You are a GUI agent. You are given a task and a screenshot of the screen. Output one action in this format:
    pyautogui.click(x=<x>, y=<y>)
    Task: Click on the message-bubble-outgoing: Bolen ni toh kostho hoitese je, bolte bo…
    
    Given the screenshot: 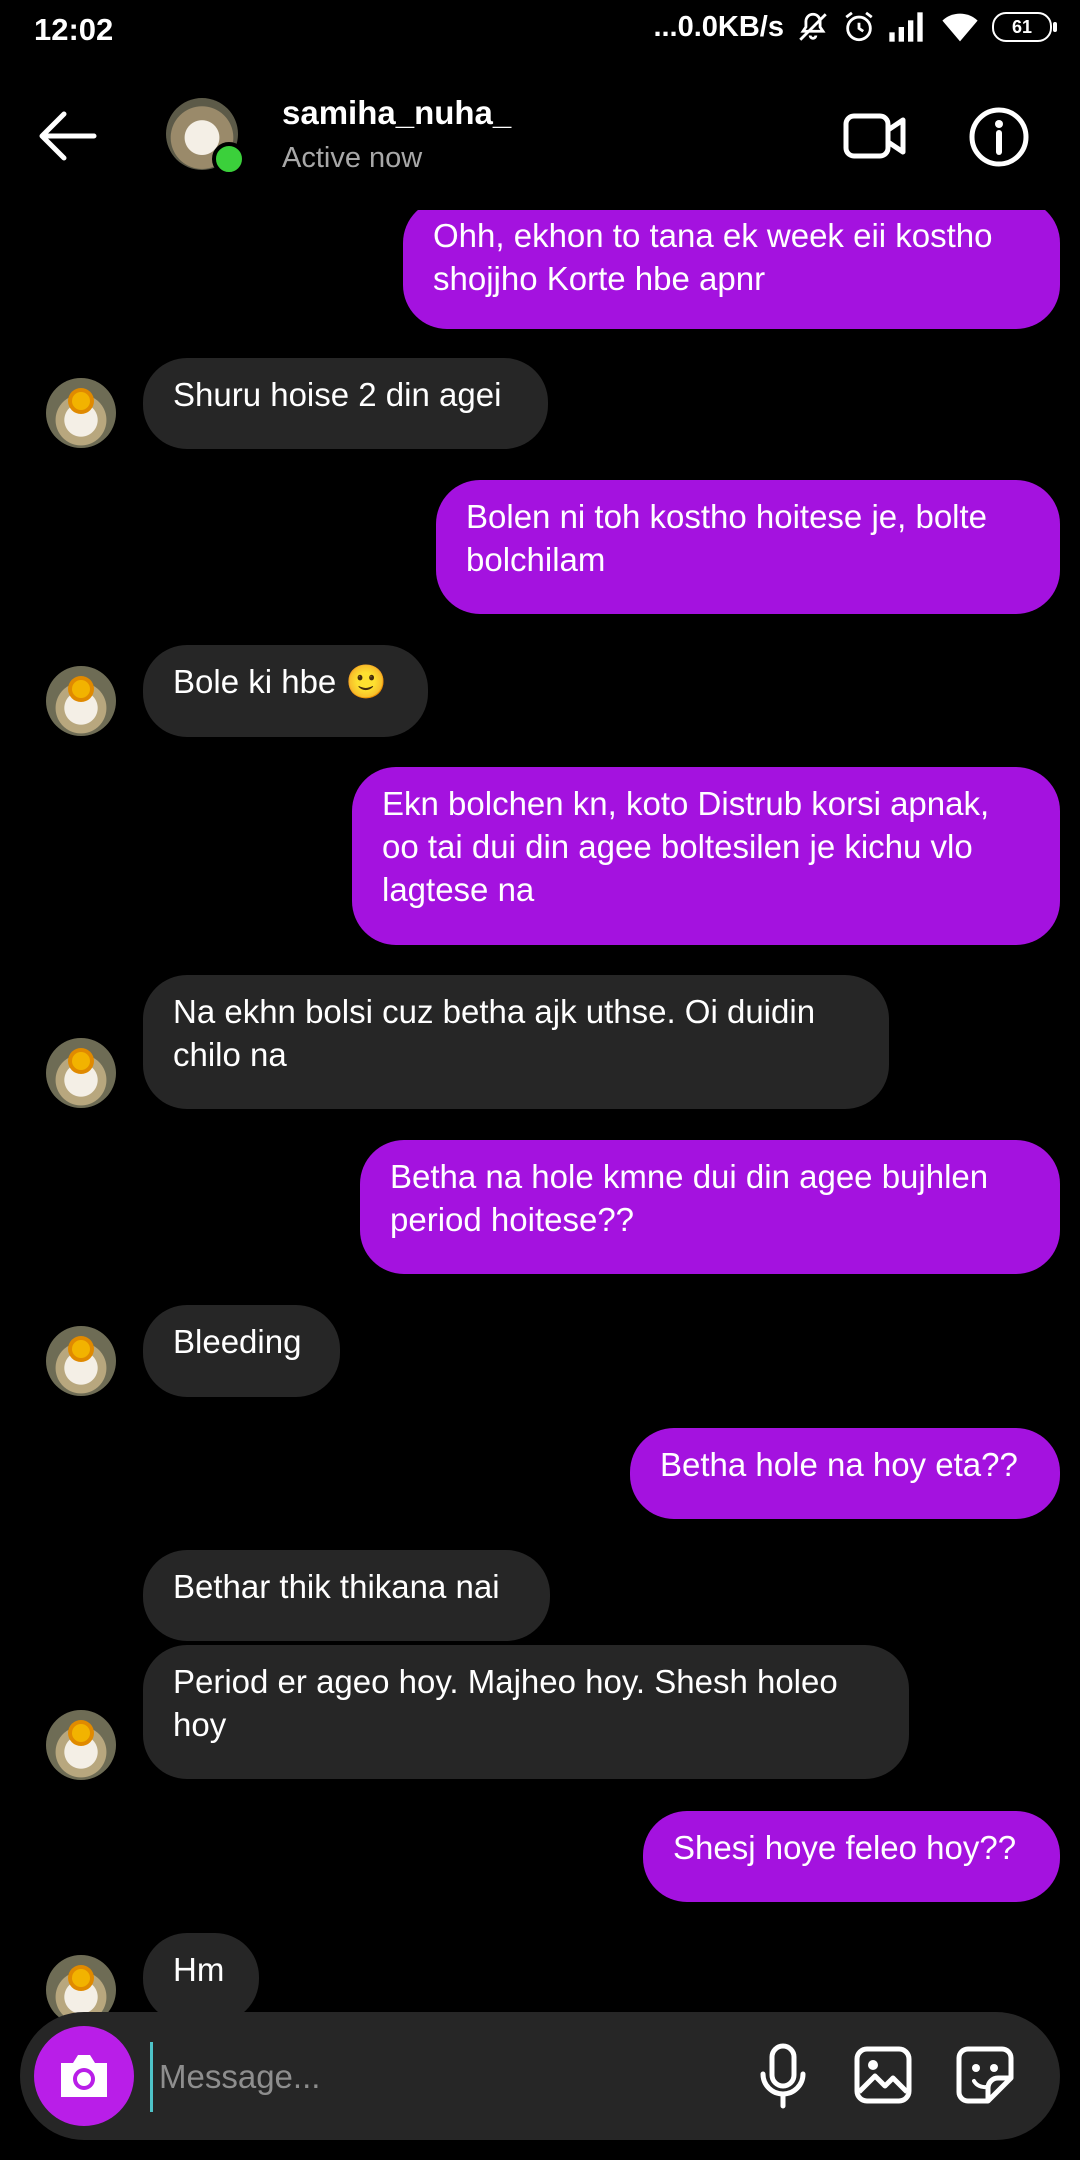 What is the action you would take?
    pyautogui.click(x=748, y=547)
    